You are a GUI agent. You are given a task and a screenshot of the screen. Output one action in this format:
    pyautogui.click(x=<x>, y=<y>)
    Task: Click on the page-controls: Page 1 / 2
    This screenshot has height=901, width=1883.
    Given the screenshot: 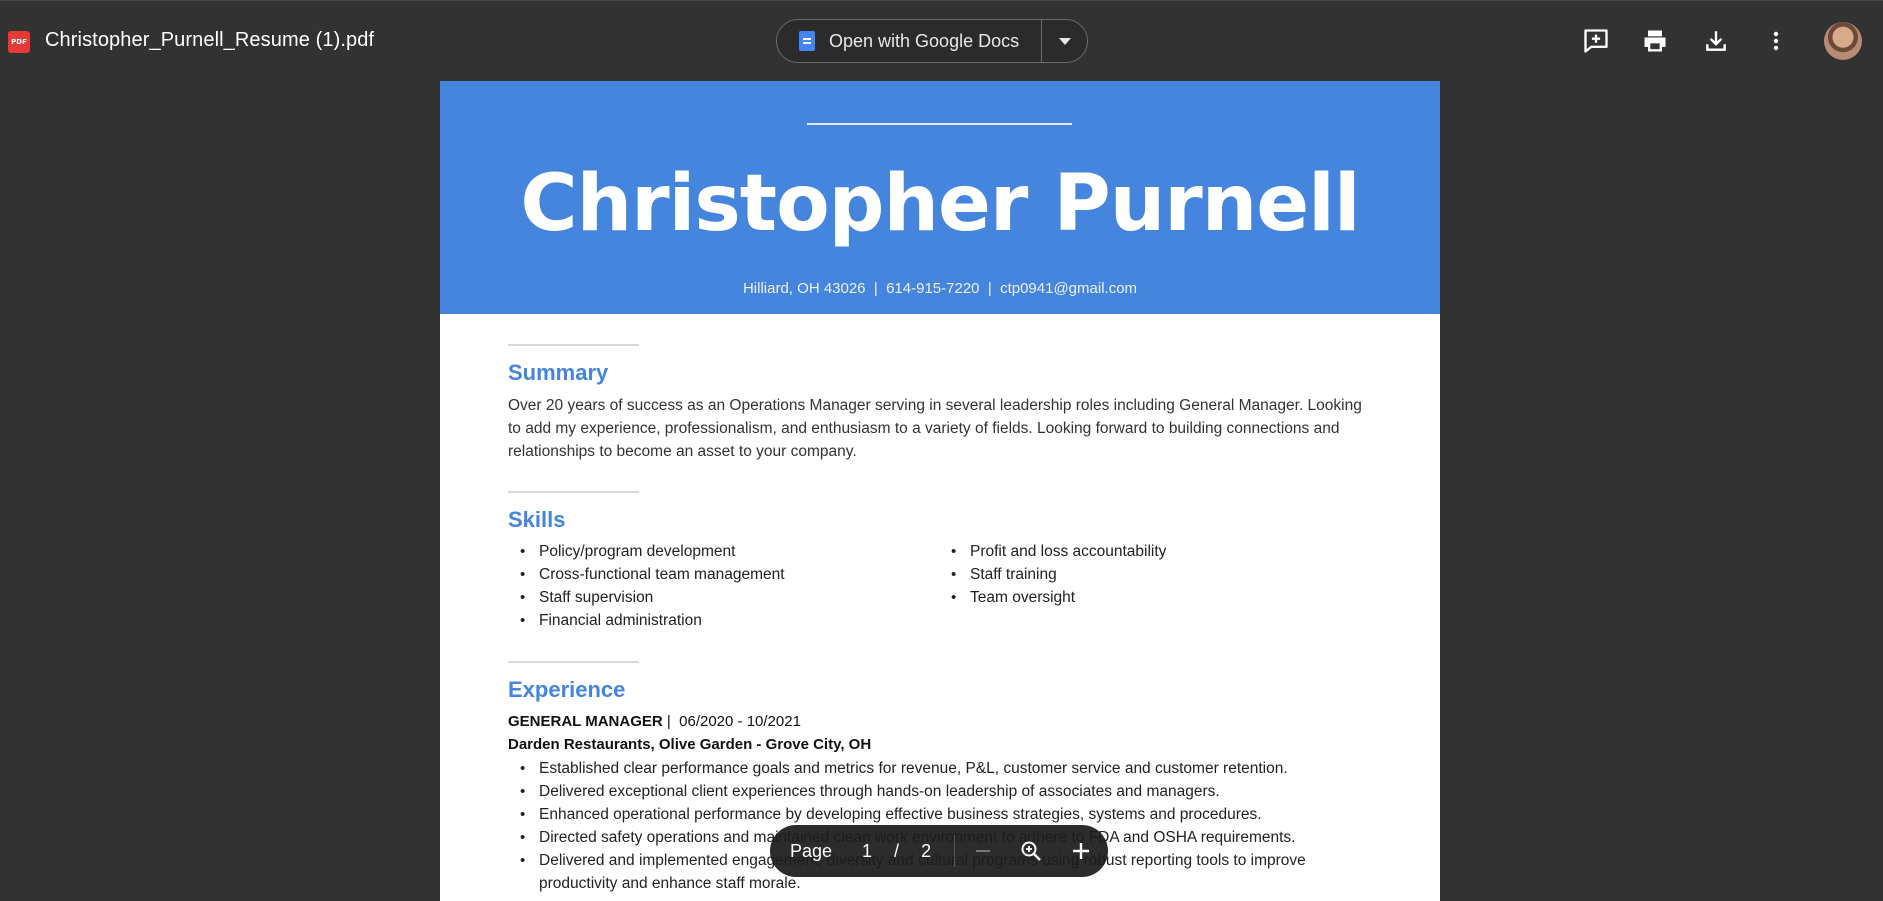 What is the action you would take?
    pyautogui.click(x=939, y=851)
    